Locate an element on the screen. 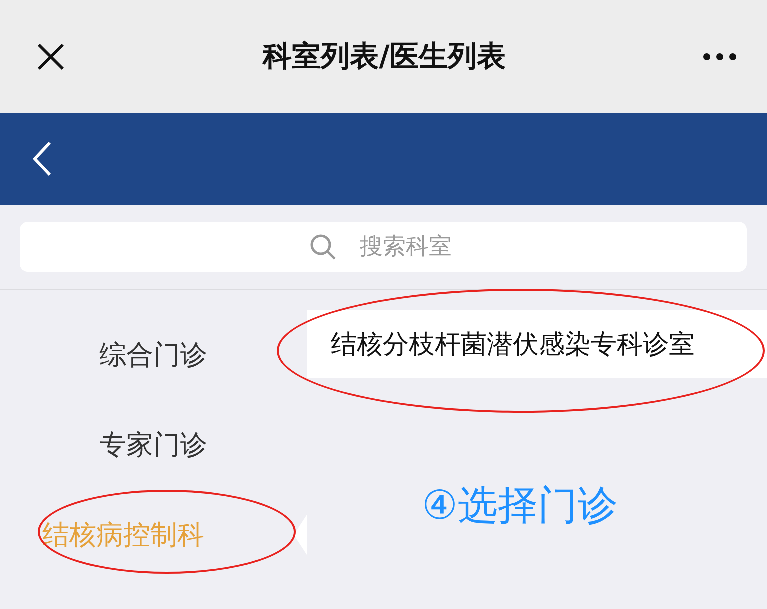  department-item: 综合门诊 is located at coordinates (154, 355).